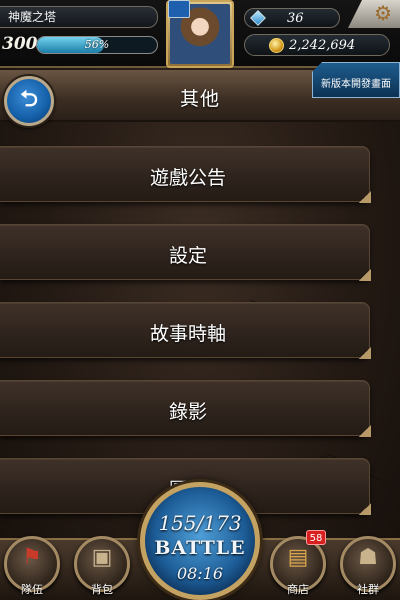 The width and height of the screenshot is (400, 600). I want to click on new-version-label: 新版本開發畫面, so click(356, 84).